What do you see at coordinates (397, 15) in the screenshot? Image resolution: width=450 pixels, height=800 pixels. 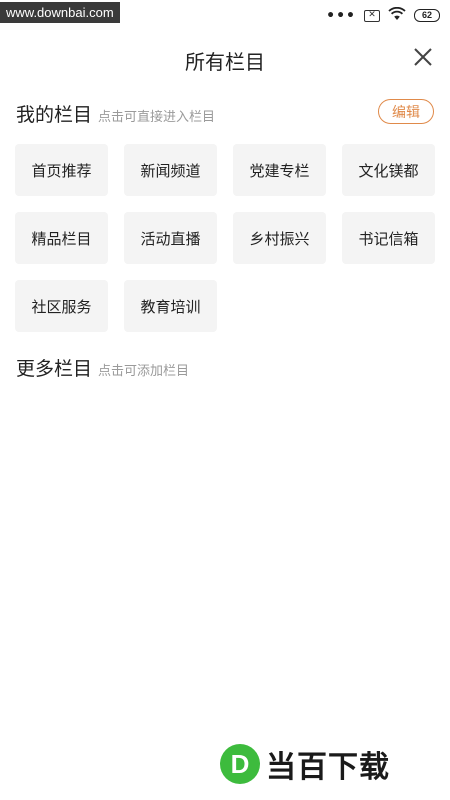 I see `wifi-icon` at bounding box center [397, 15].